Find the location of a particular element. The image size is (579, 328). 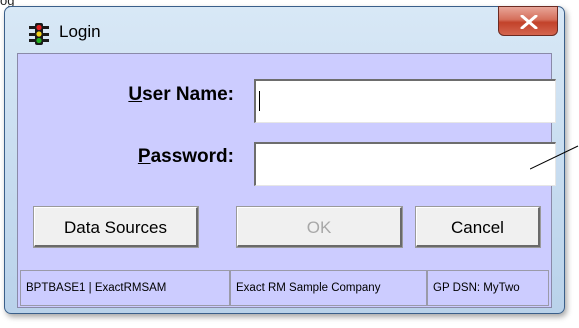

traffic-light-icon is located at coordinates (39, 34).